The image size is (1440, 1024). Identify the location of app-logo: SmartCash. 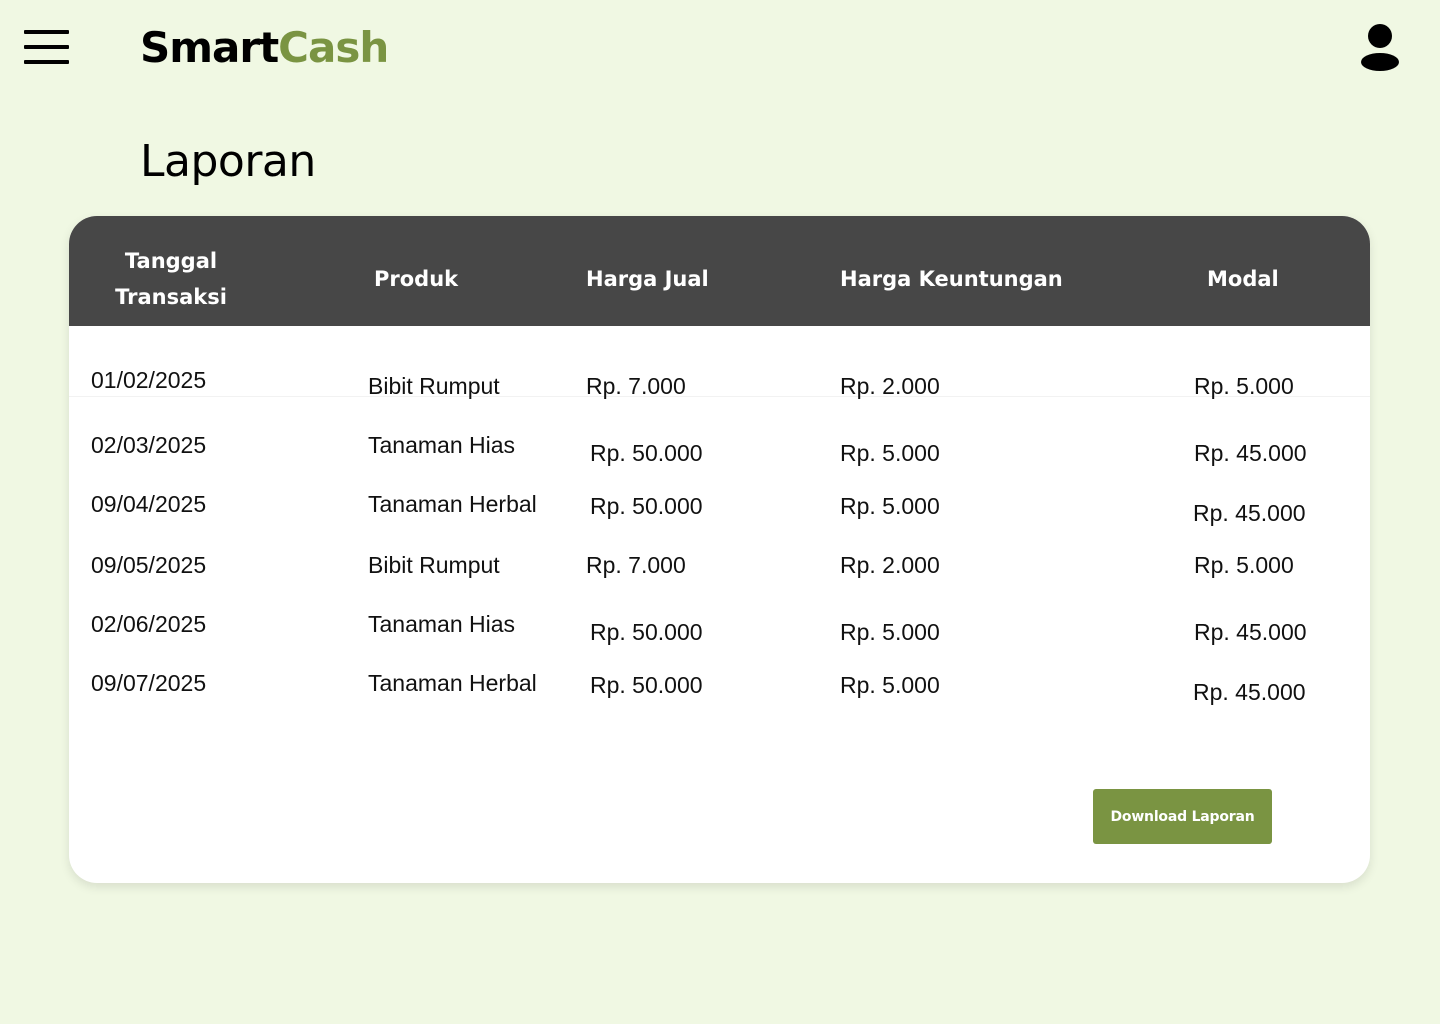
(264, 48).